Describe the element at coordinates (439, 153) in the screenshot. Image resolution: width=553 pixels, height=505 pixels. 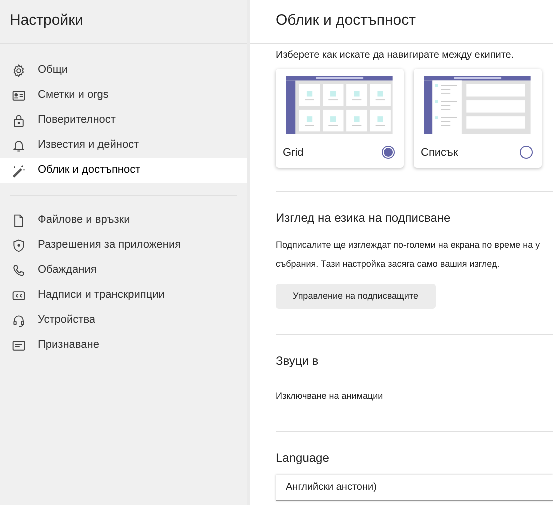
I see `layout-option-label: Списък` at that location.